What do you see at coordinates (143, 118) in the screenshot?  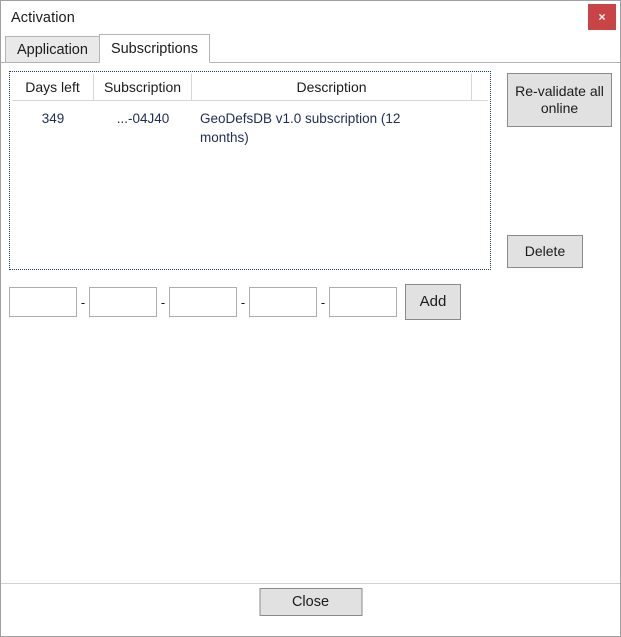 I see `cell-subscription: ...-04J40` at bounding box center [143, 118].